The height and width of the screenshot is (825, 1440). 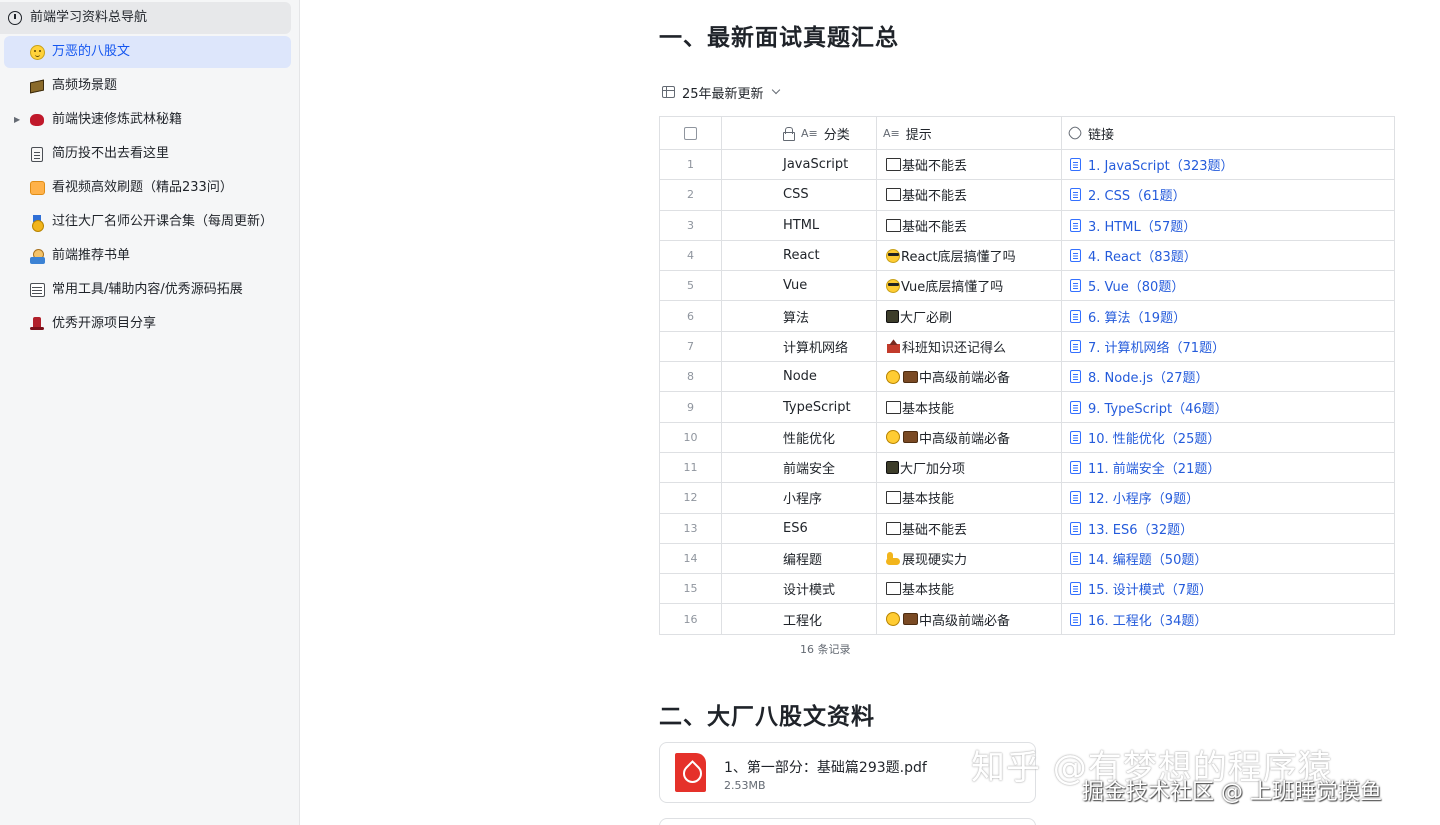 I want to click on sidebar-item: 前端推荐书单, so click(x=147, y=256).